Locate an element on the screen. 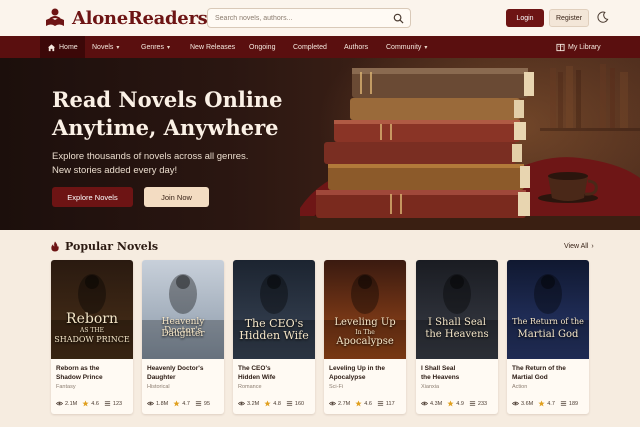 The height and width of the screenshot is (427, 640). rating-value: 4.6 is located at coordinates (368, 403).